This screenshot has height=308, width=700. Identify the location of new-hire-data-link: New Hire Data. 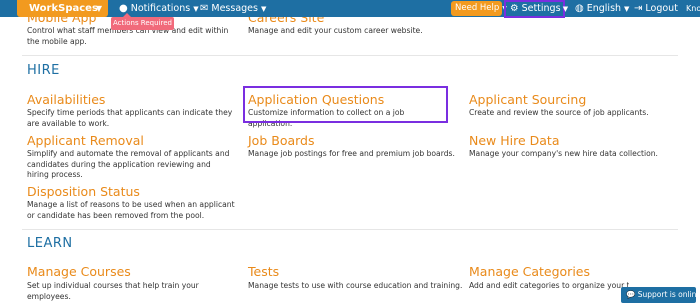
(514, 141).